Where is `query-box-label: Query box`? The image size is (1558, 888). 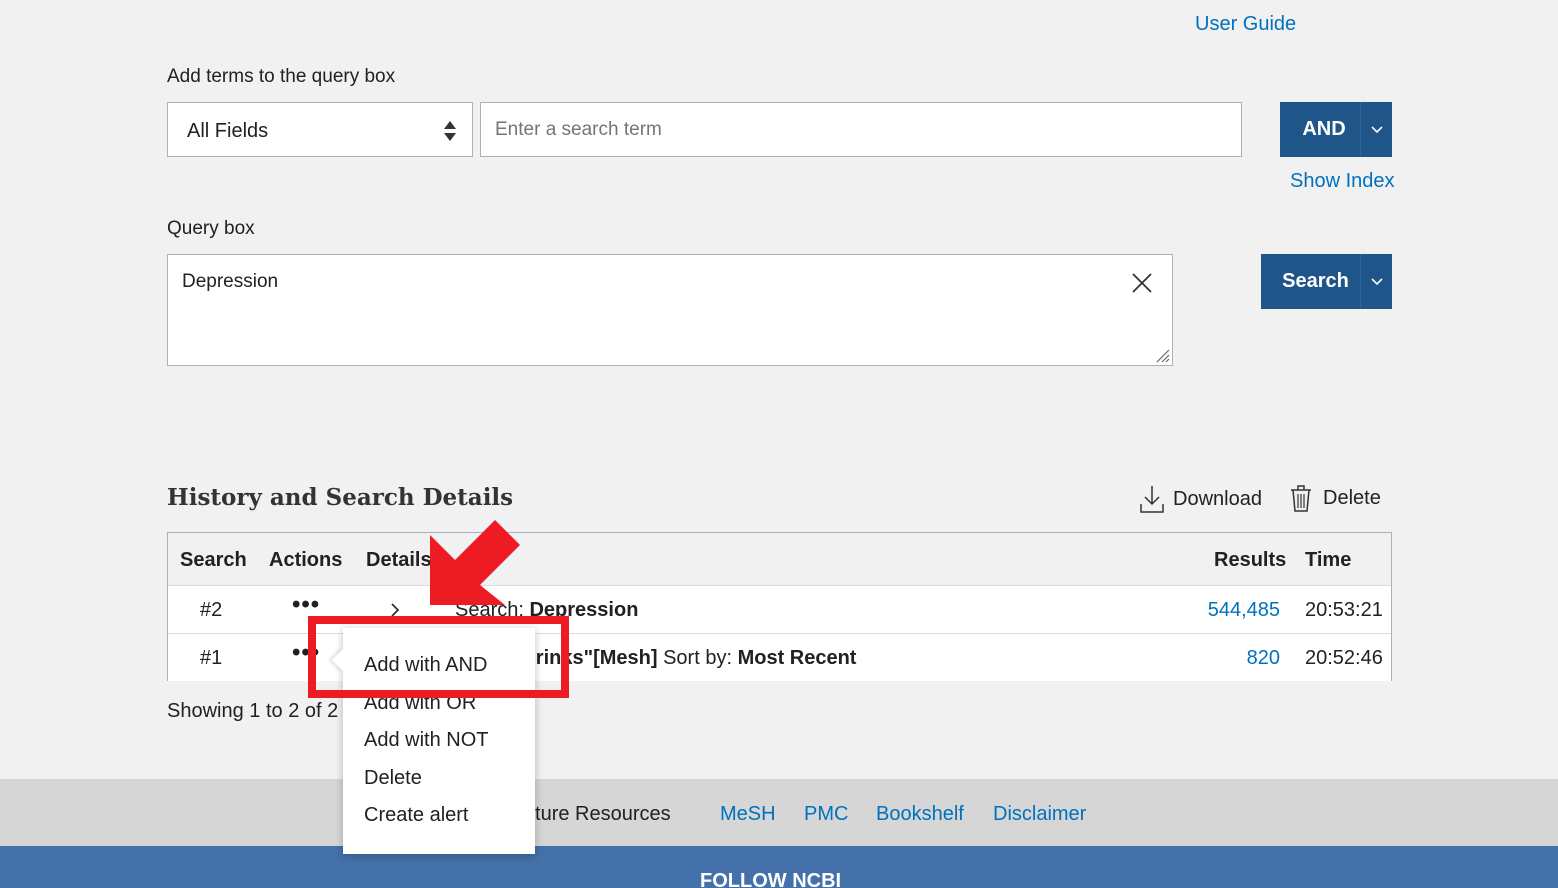 query-box-label: Query box is located at coordinates (211, 228).